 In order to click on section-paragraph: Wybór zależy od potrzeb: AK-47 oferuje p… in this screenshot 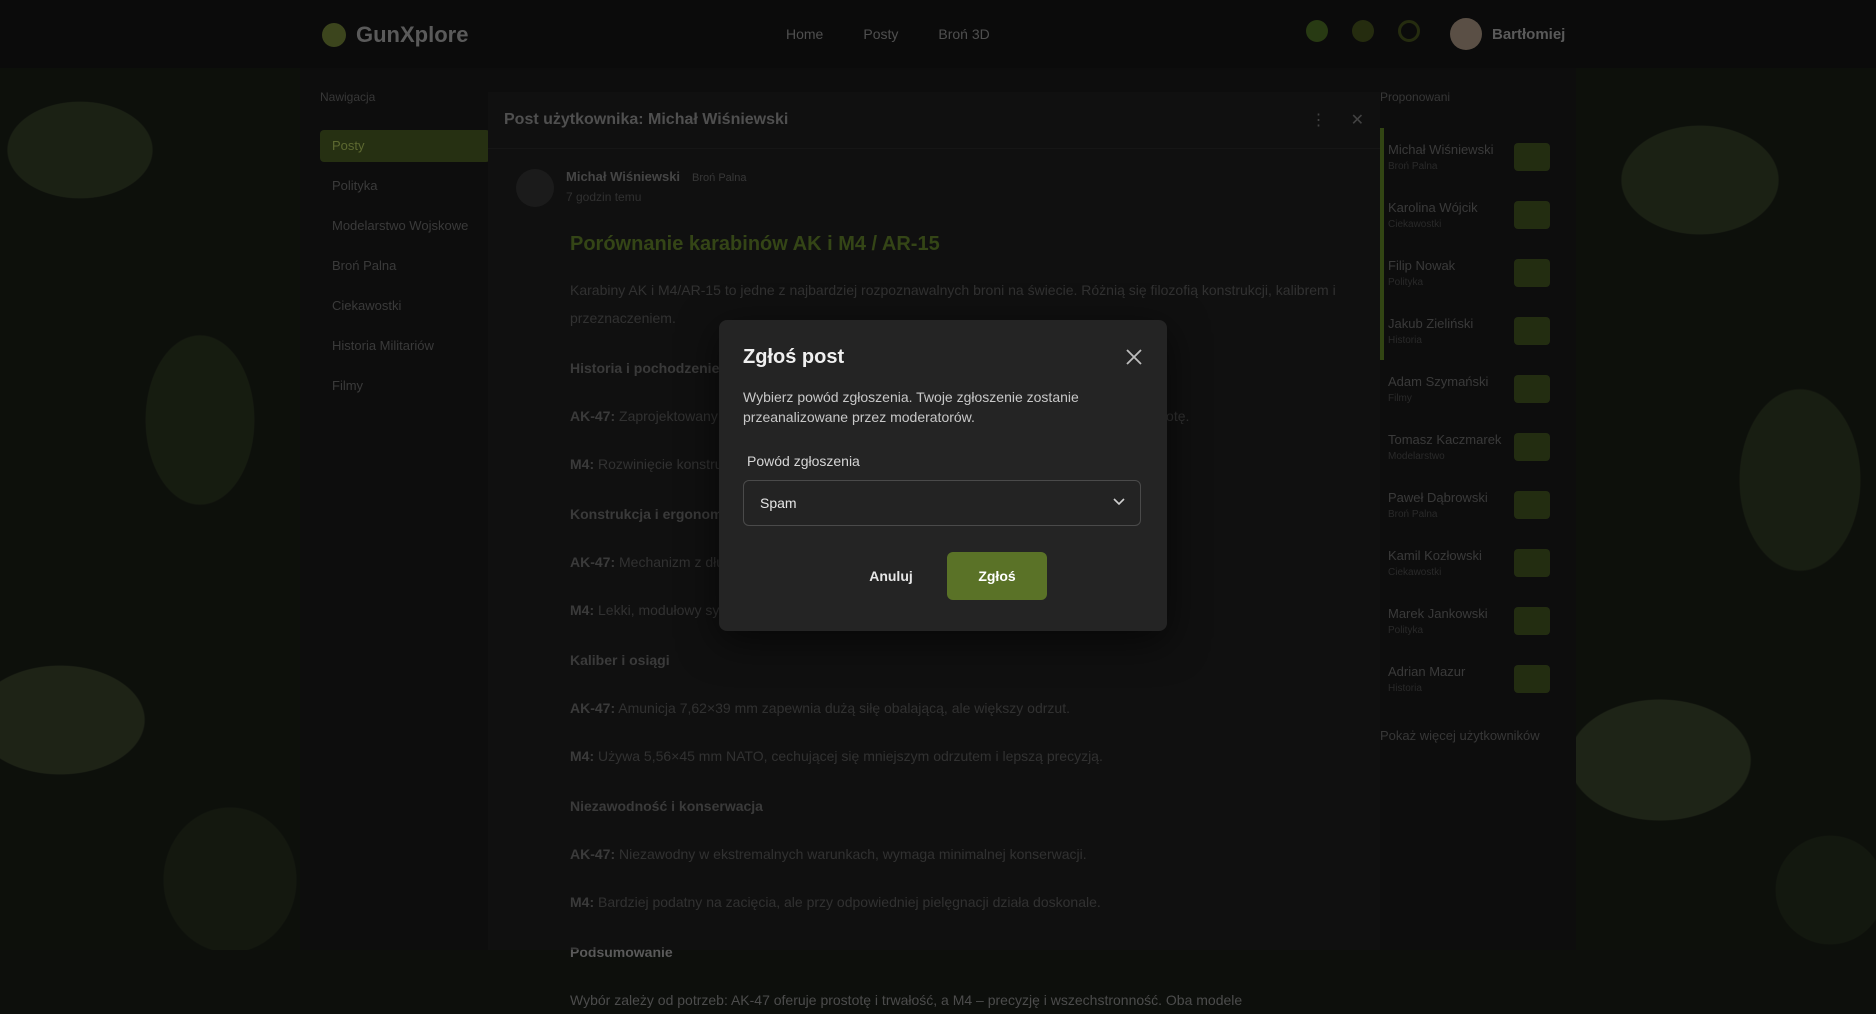, I will do `click(961, 1000)`.